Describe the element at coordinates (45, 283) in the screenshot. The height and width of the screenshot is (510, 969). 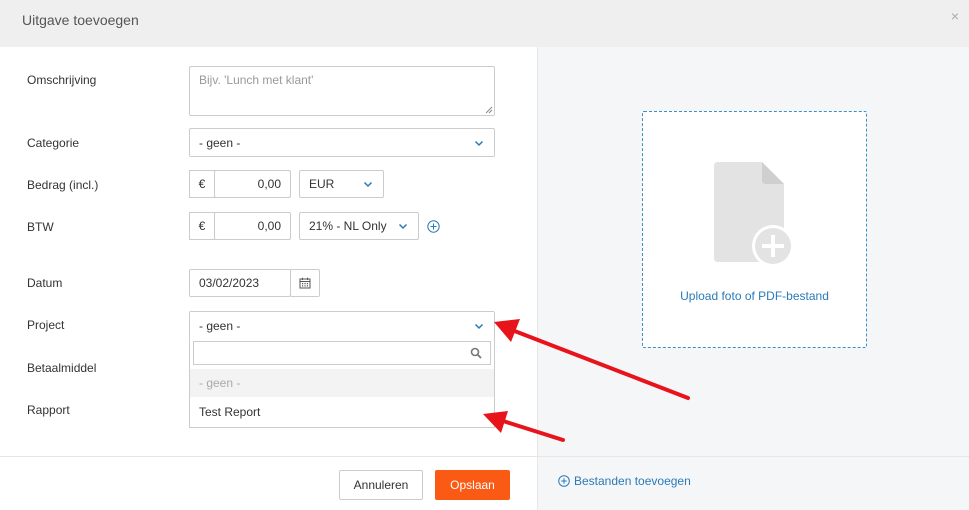
I see `date-label: Datum` at that location.